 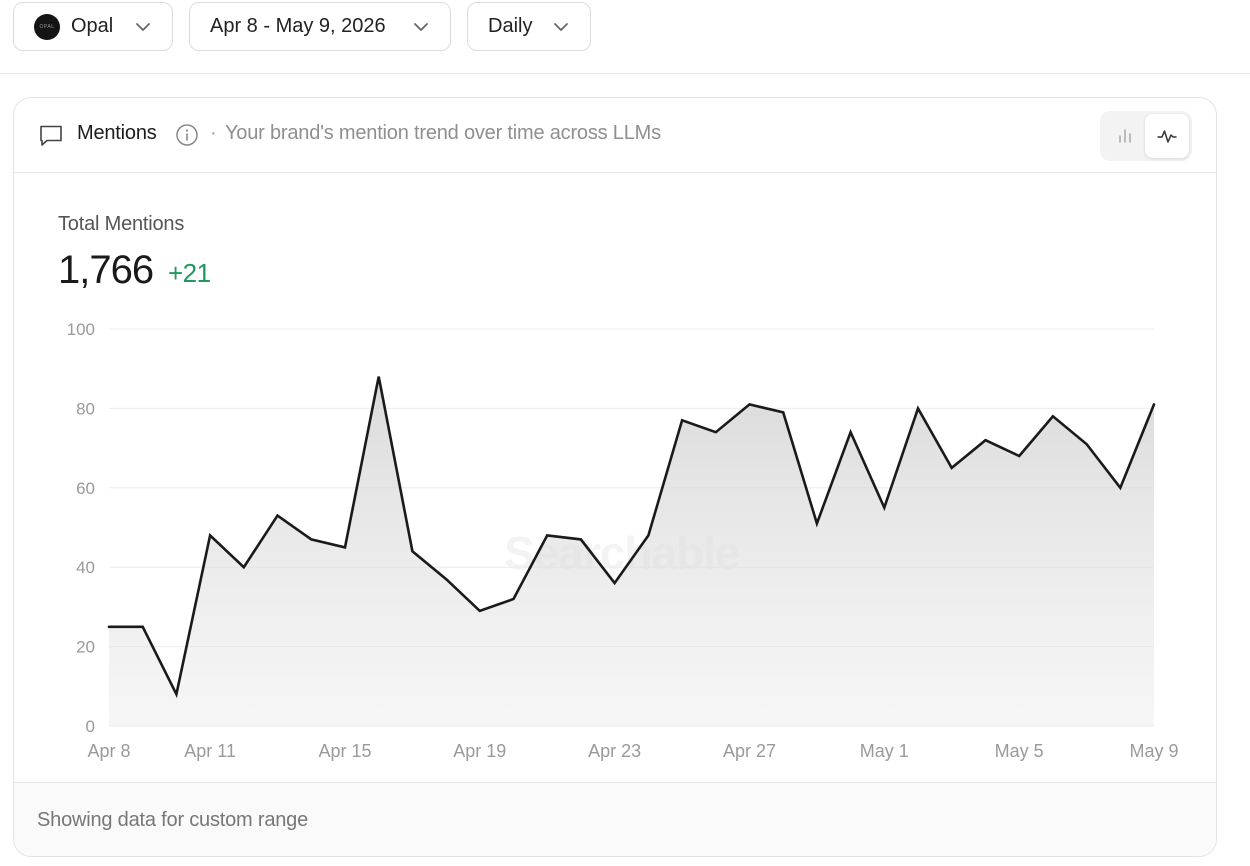 What do you see at coordinates (344, 751) in the screenshot?
I see `x-tick-label: Apr 15` at bounding box center [344, 751].